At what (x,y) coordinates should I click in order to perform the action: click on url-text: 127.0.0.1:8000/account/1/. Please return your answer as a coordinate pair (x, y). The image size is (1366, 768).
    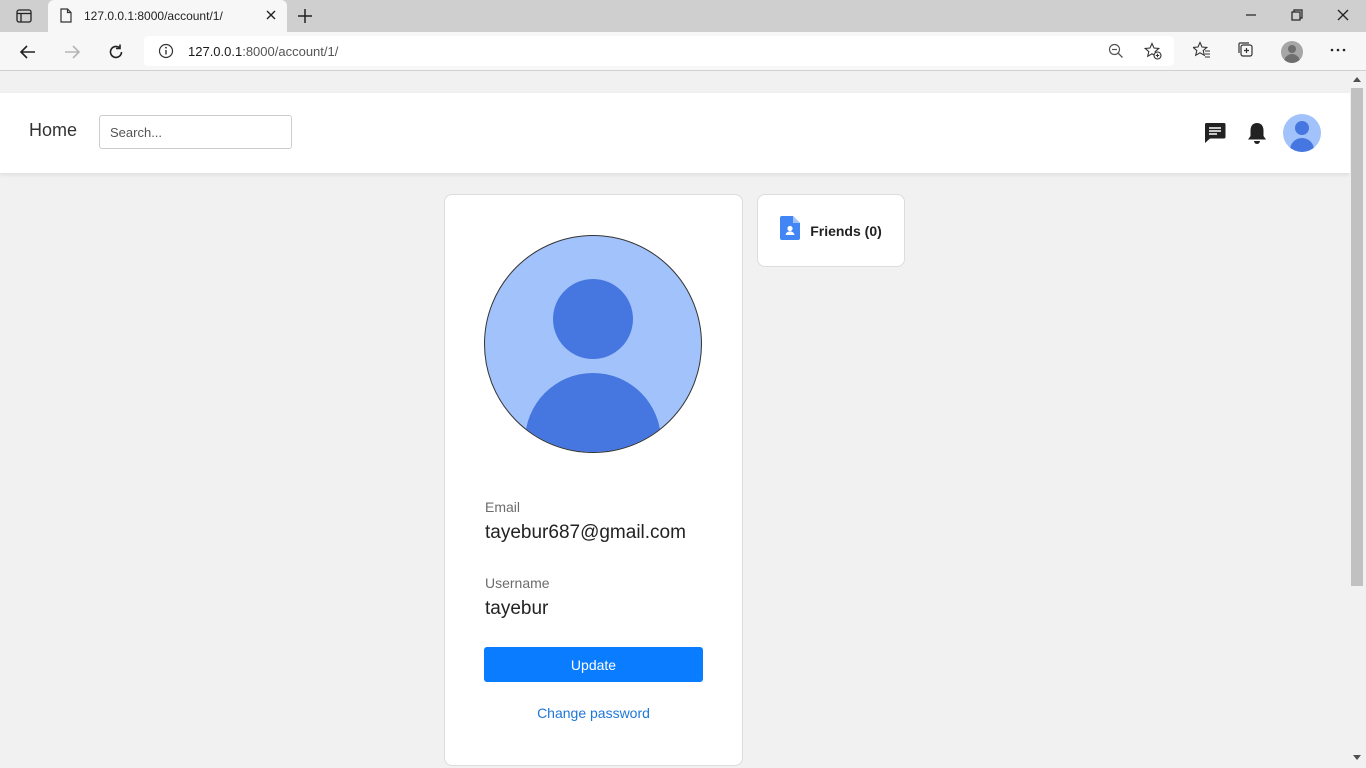
    Looking at the image, I should click on (263, 51).